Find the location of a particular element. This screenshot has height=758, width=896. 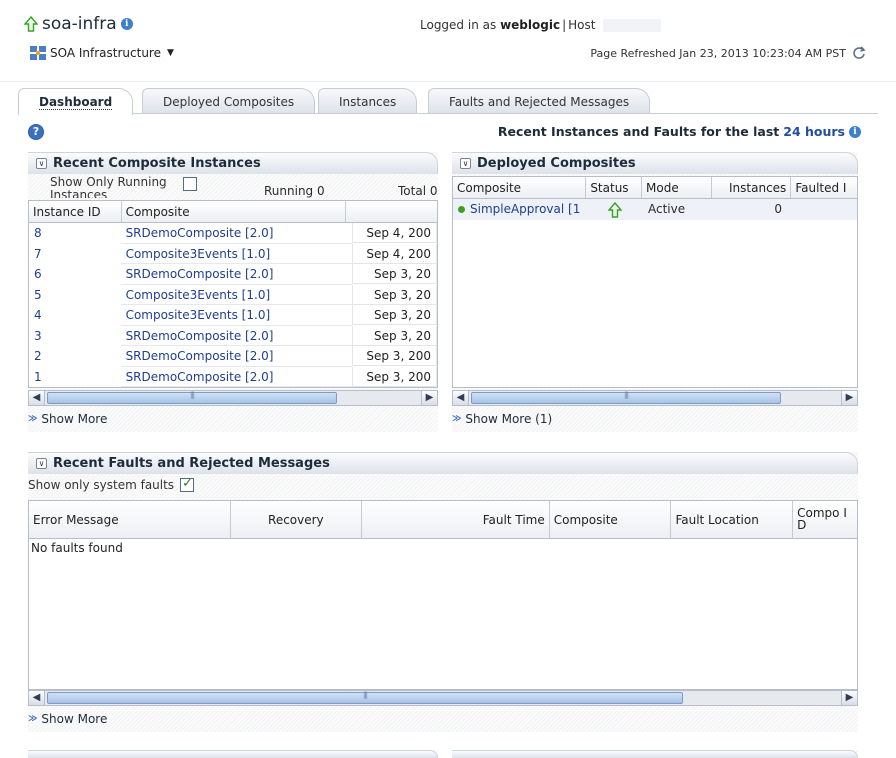

tab-deployed-composites: Deployed Composites is located at coordinates (229, 101).